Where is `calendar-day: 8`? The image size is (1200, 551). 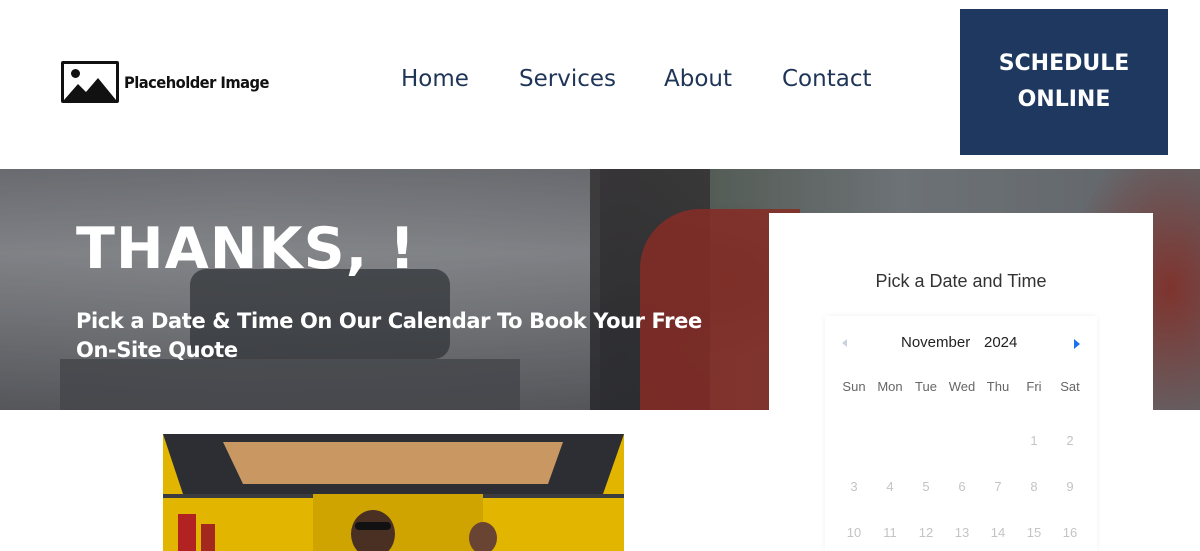 calendar-day: 8 is located at coordinates (1034, 486).